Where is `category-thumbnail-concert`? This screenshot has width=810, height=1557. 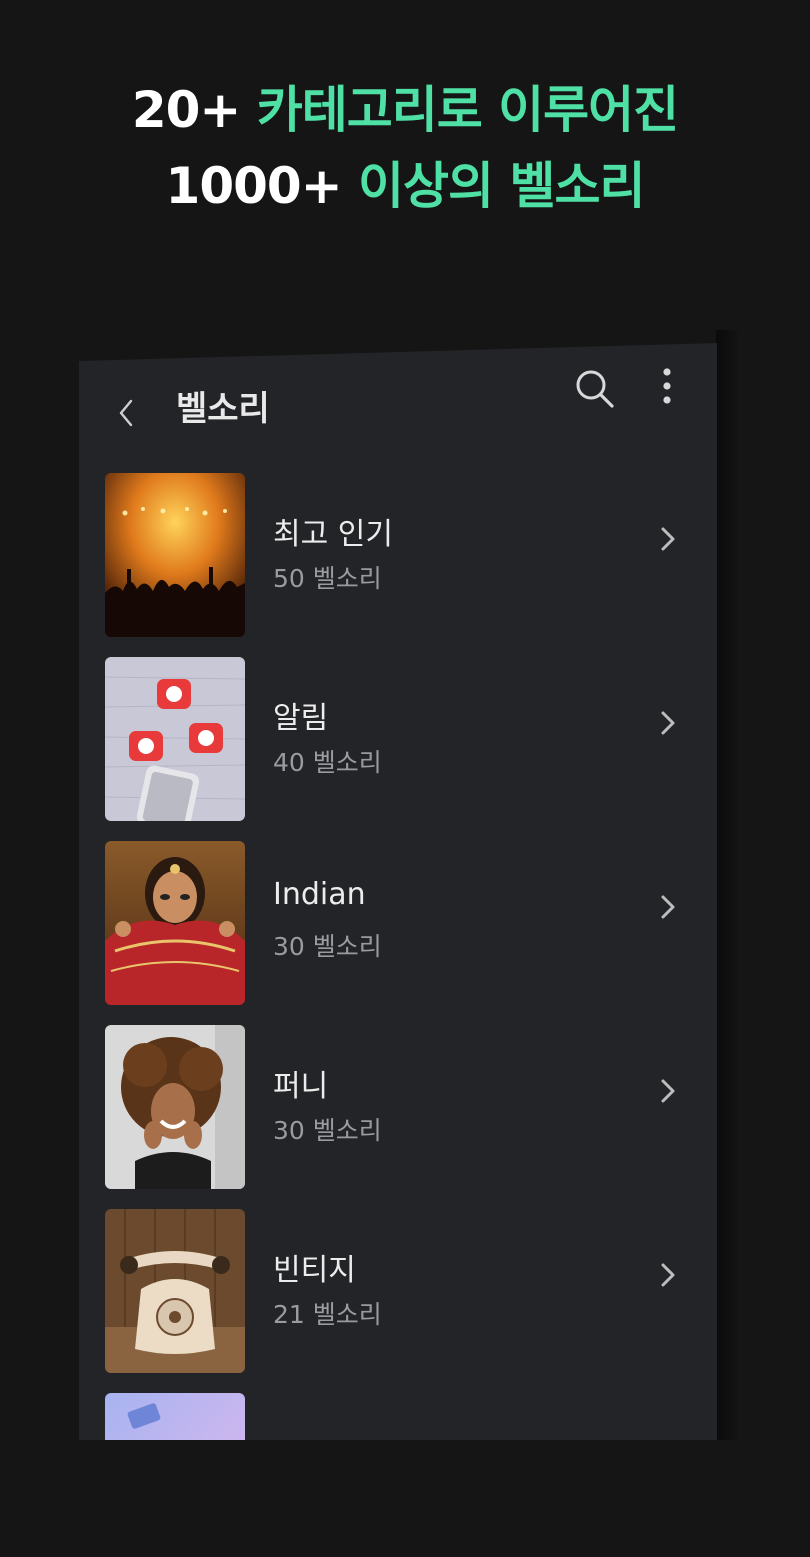 category-thumbnail-concert is located at coordinates (175, 555).